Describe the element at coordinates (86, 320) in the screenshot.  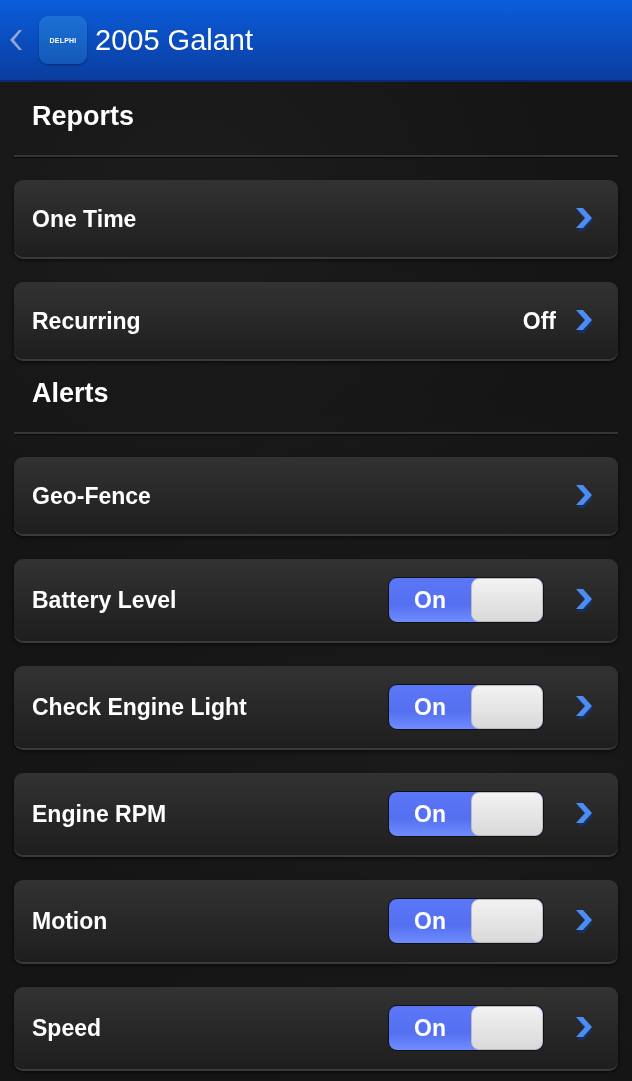
I see `row-label: Recurring` at that location.